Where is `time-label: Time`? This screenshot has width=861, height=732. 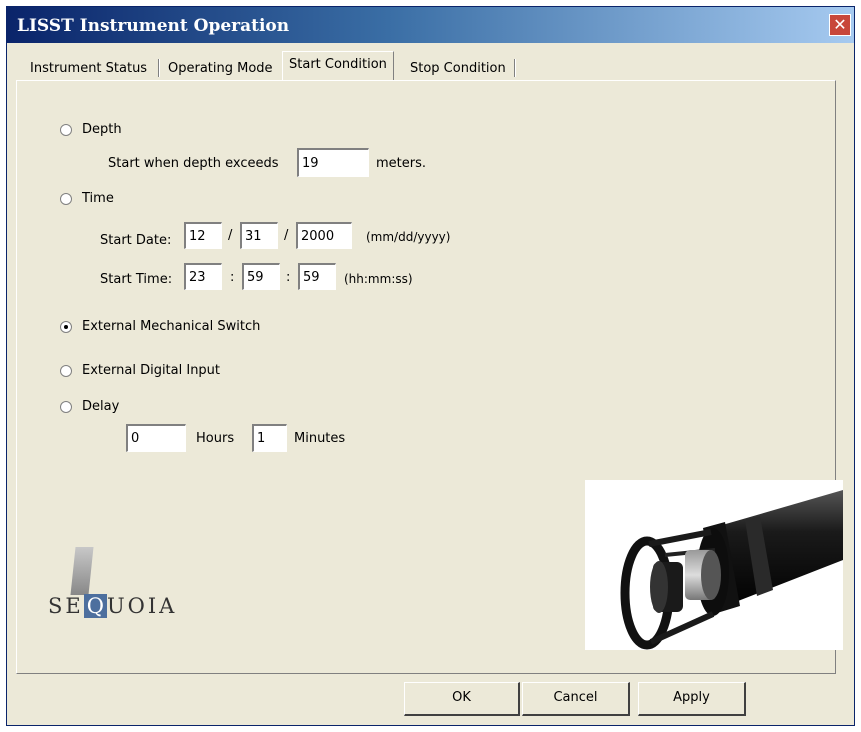
time-label: Time is located at coordinates (98, 198).